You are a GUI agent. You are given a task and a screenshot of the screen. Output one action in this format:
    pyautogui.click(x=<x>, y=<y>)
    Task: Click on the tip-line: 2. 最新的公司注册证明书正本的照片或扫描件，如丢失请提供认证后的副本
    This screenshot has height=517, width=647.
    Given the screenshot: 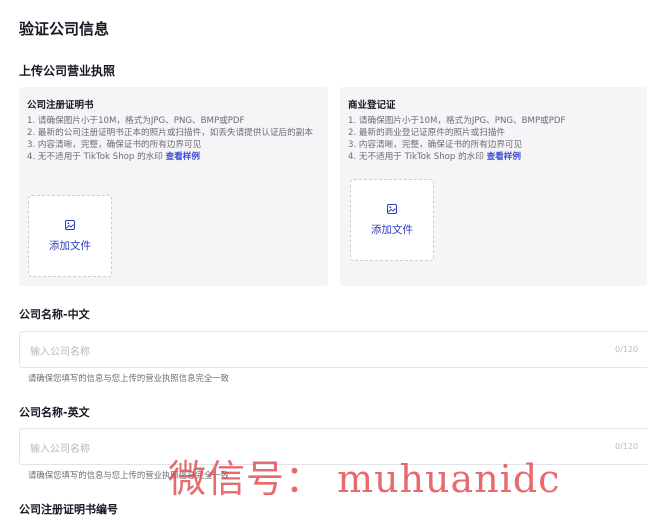 What is the action you would take?
    pyautogui.click(x=170, y=133)
    